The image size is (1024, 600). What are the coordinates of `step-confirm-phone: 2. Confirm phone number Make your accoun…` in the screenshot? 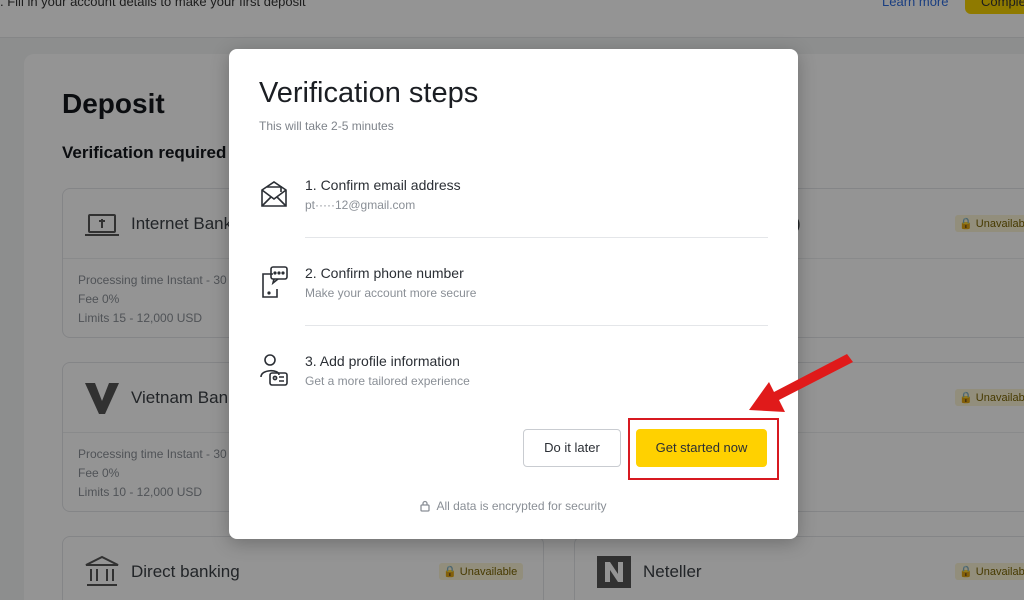 It's located at (514, 309).